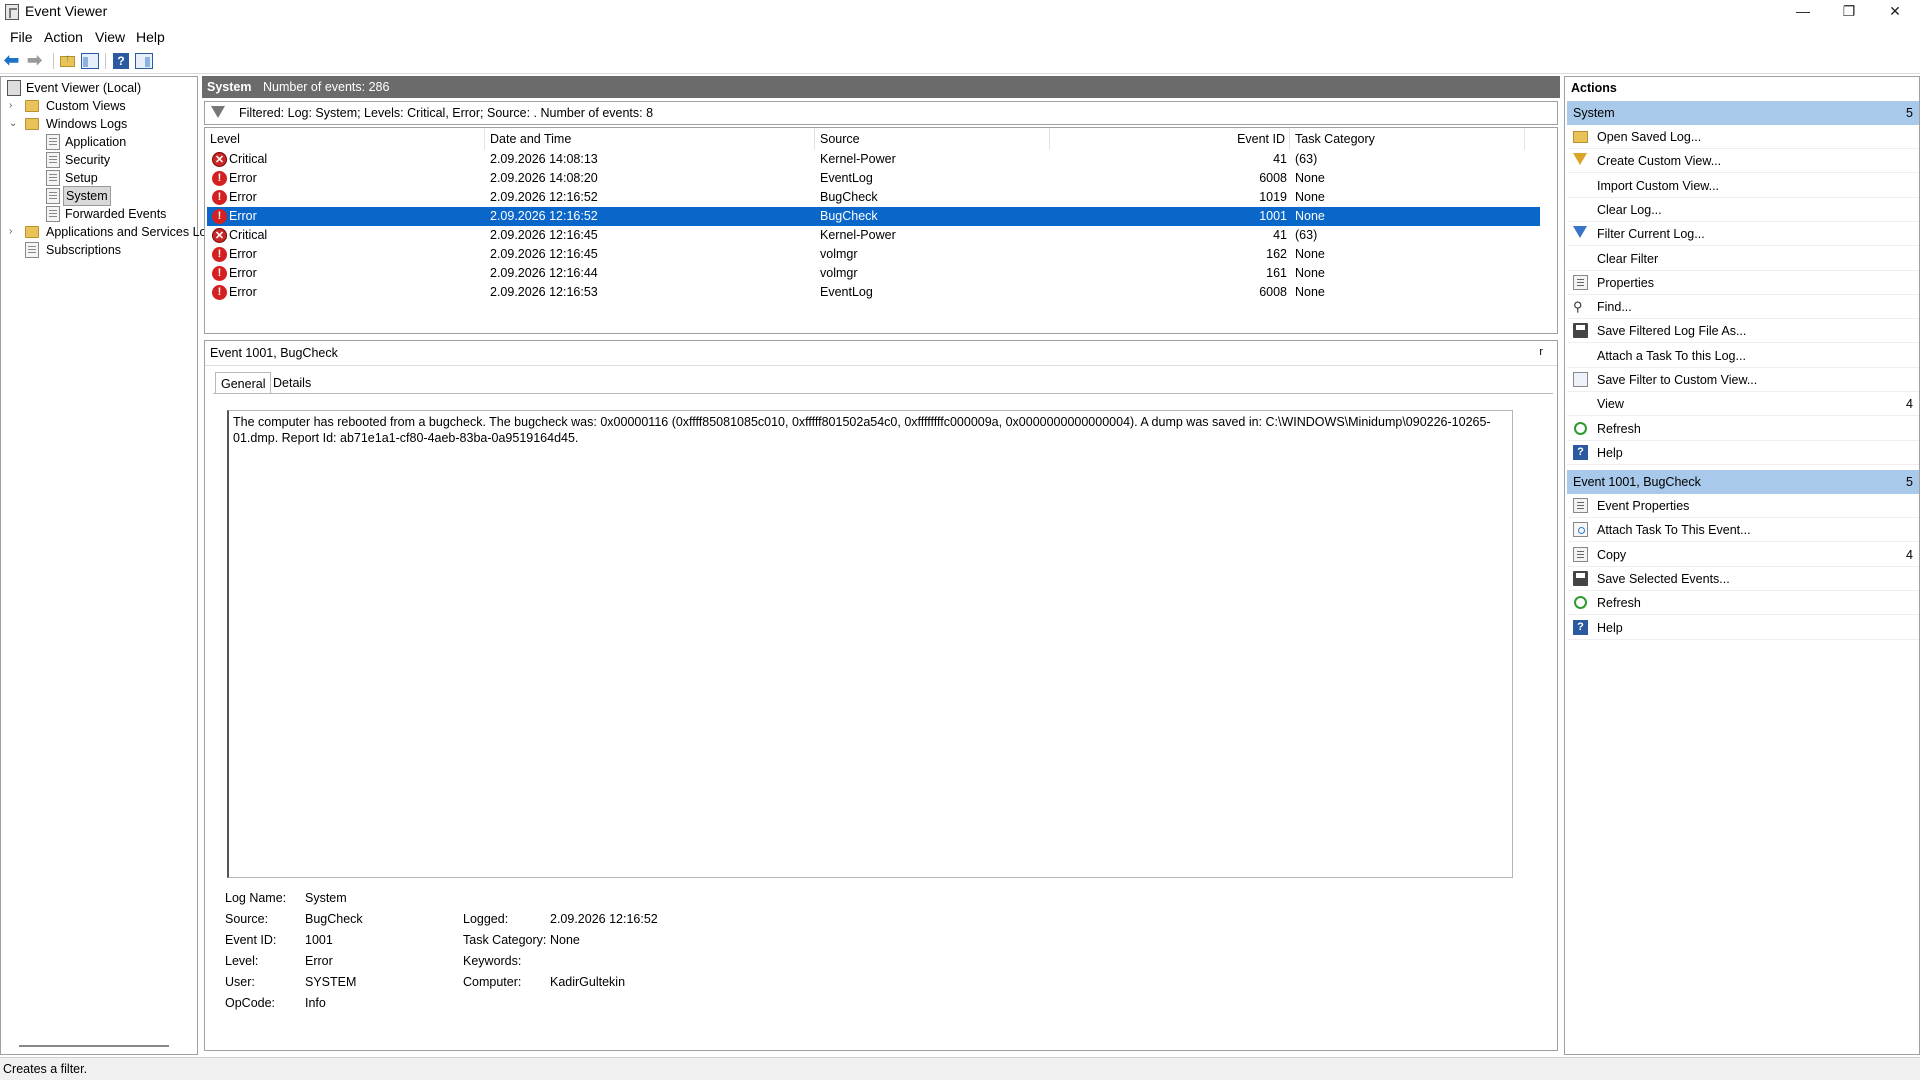 This screenshot has height=1080, width=1920. I want to click on action-label: Event Properties, so click(1643, 506).